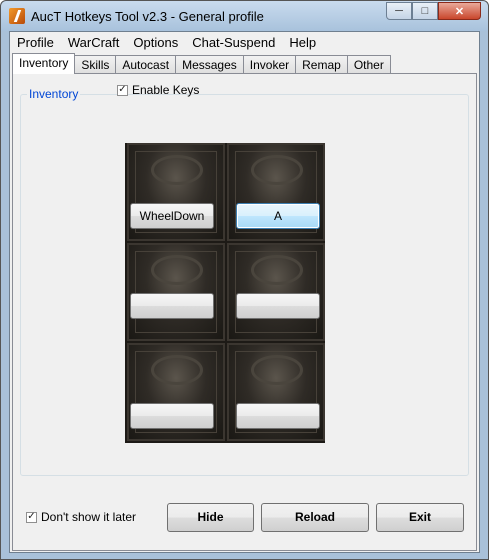 This screenshot has height=560, width=489. Describe the element at coordinates (276, 292) in the screenshot. I see `inventory-slot-4-bg` at that location.